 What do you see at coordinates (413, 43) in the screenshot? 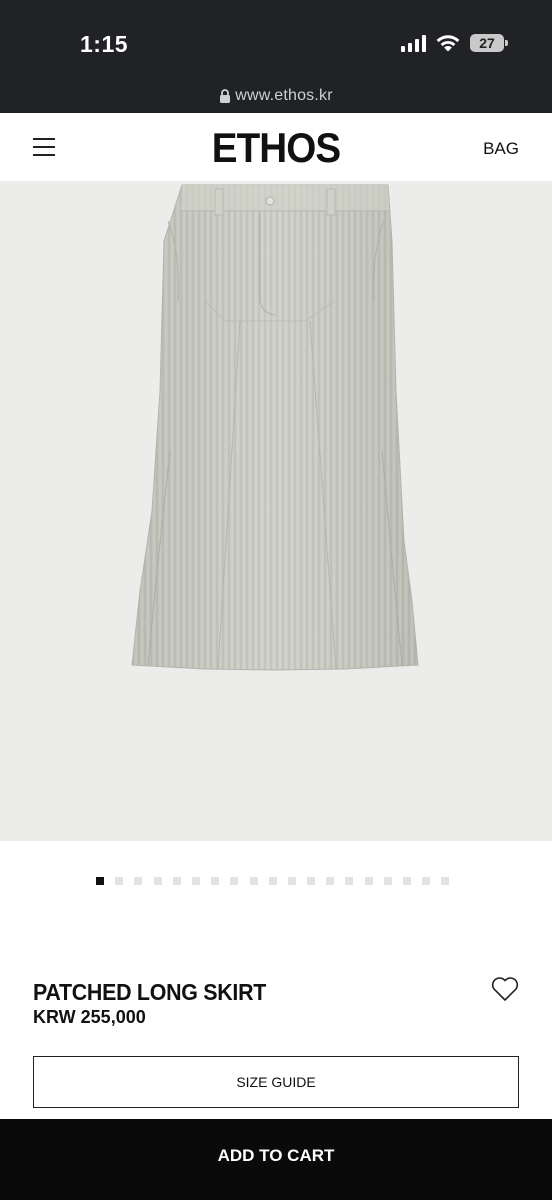
I see `cellular-signal-icon` at bounding box center [413, 43].